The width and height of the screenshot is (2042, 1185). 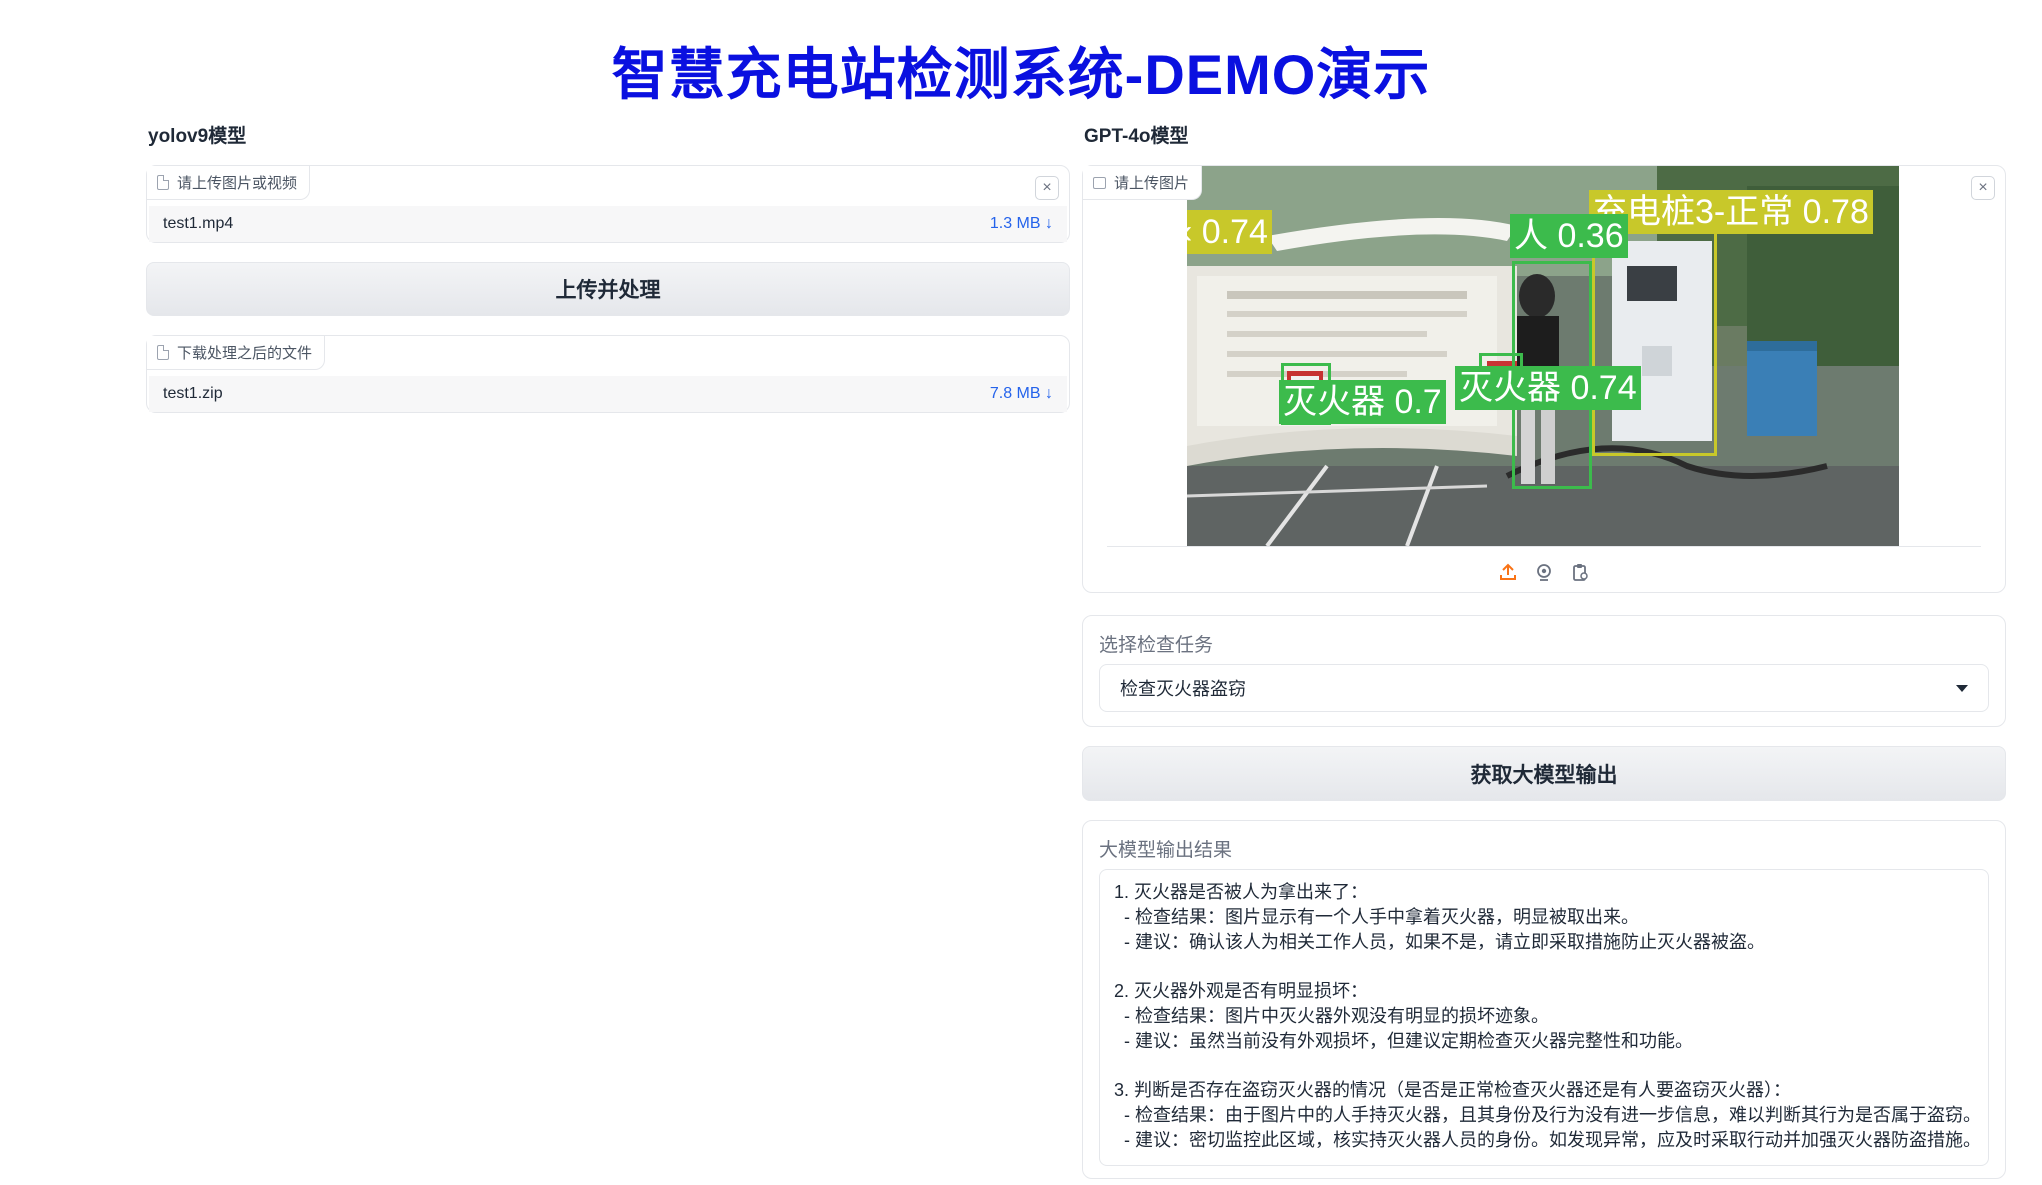 What do you see at coordinates (198, 223) in the screenshot?
I see `uploaded-file-name: test1.mp4` at bounding box center [198, 223].